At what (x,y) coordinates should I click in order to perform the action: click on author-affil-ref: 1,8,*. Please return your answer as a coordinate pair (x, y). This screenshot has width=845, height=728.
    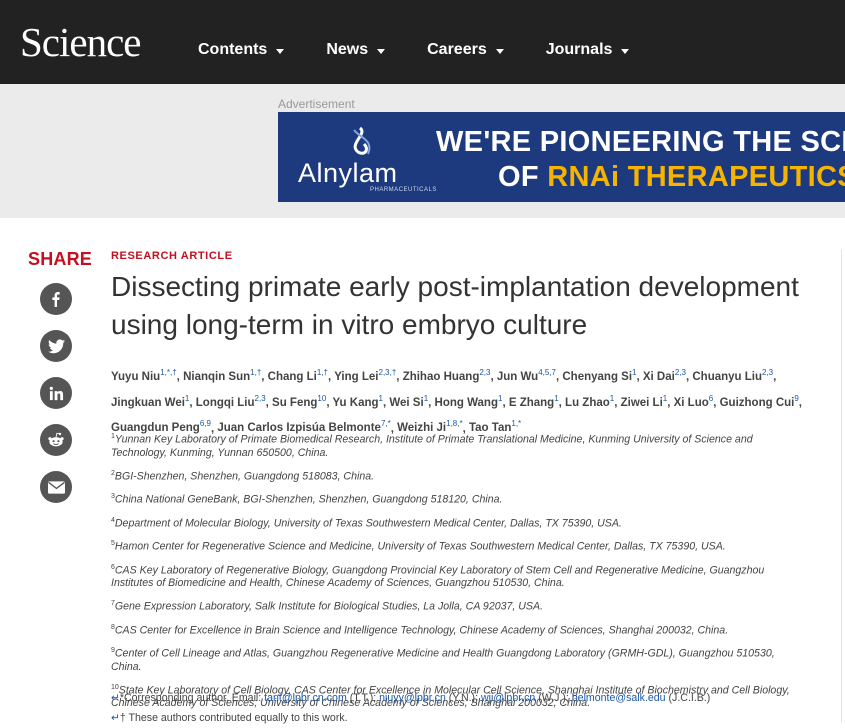
    Looking at the image, I should click on (454, 424).